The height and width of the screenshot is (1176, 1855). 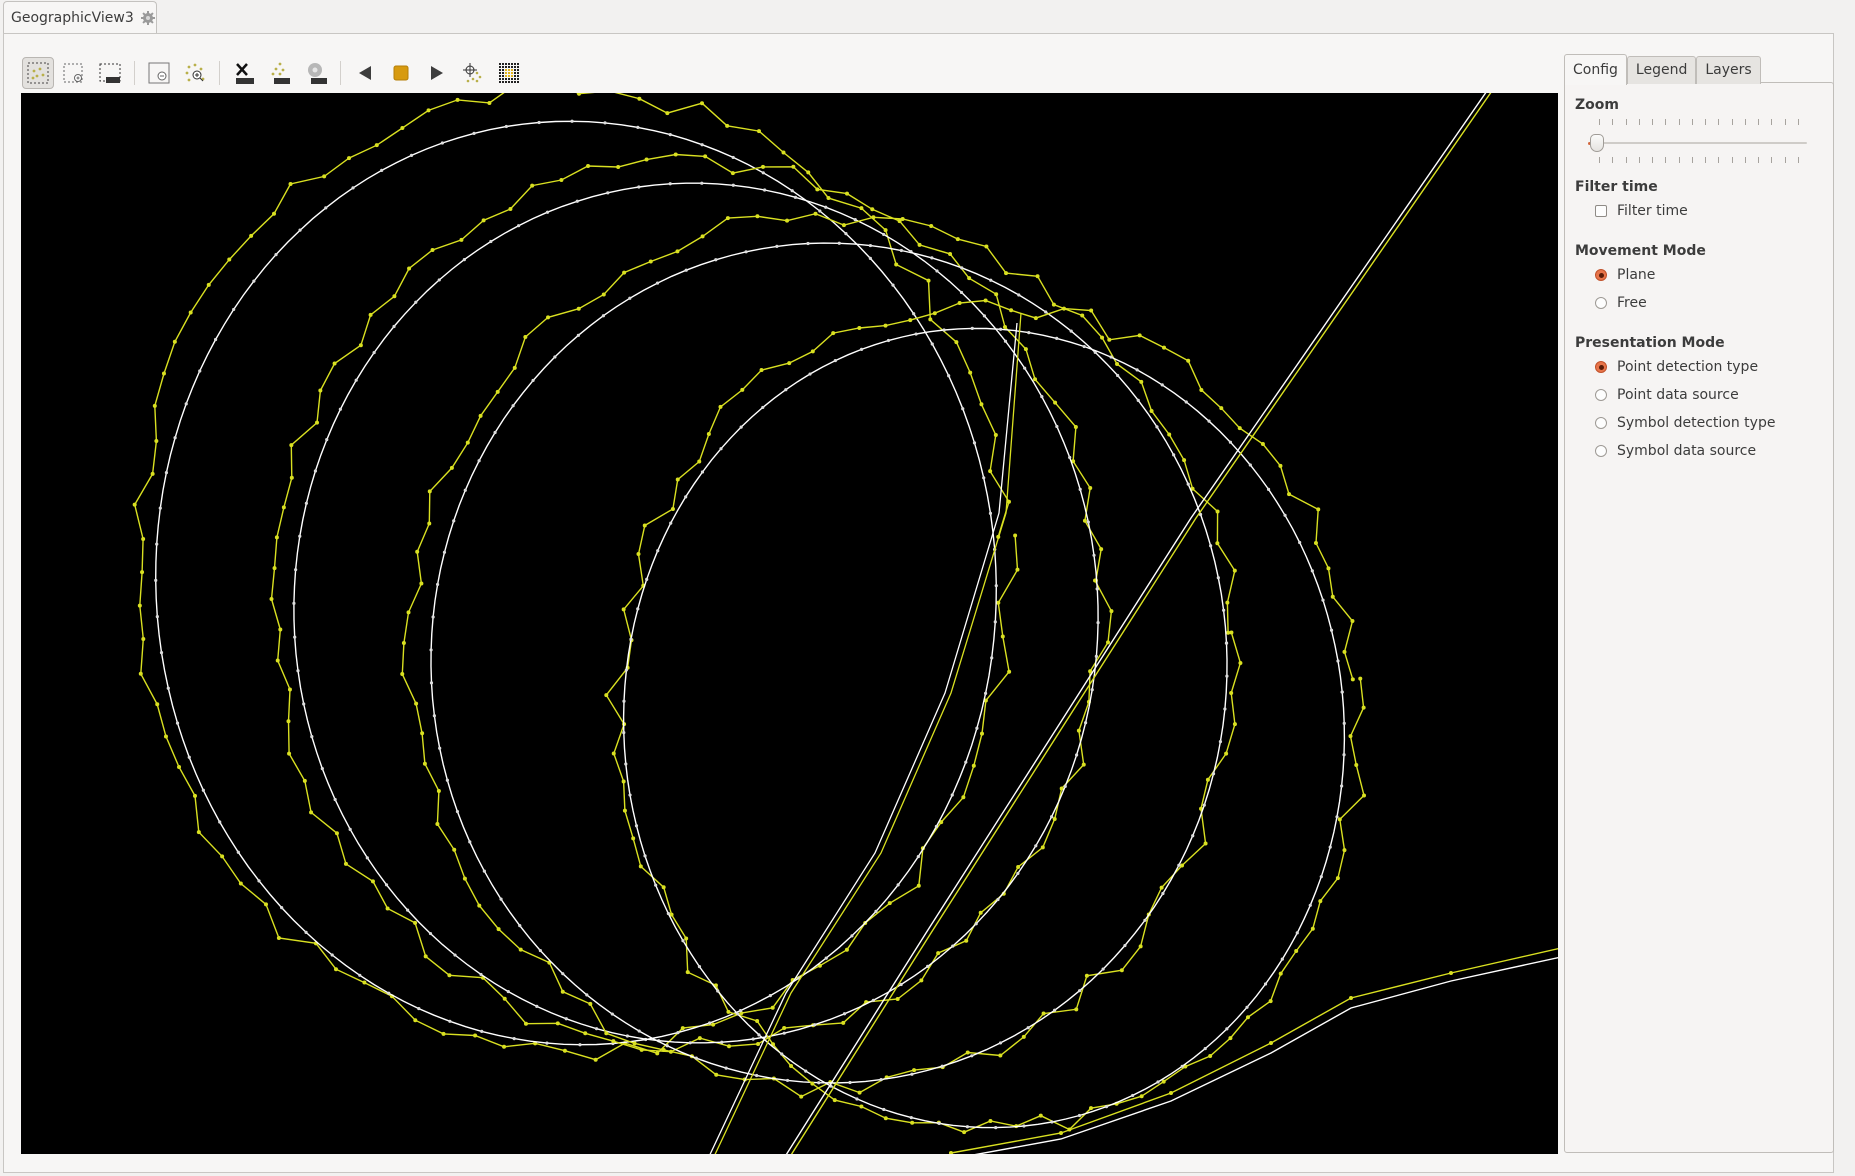 I want to click on play-button, so click(x=437, y=73).